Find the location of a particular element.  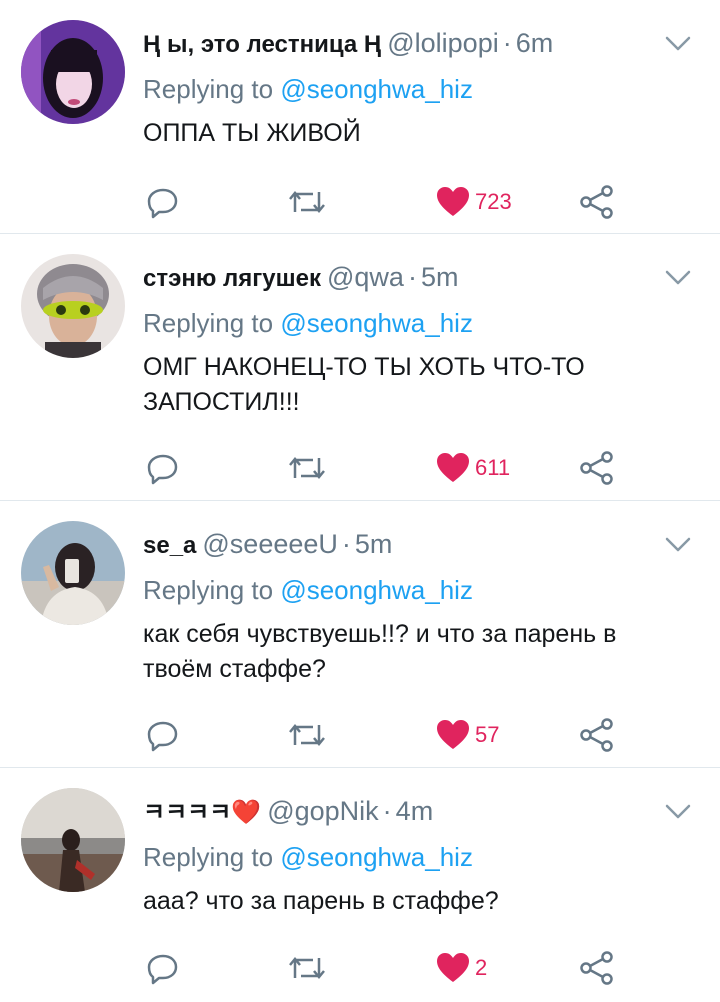

tweet-text: ааа? что за парень в стаффе? is located at coordinates (321, 901).